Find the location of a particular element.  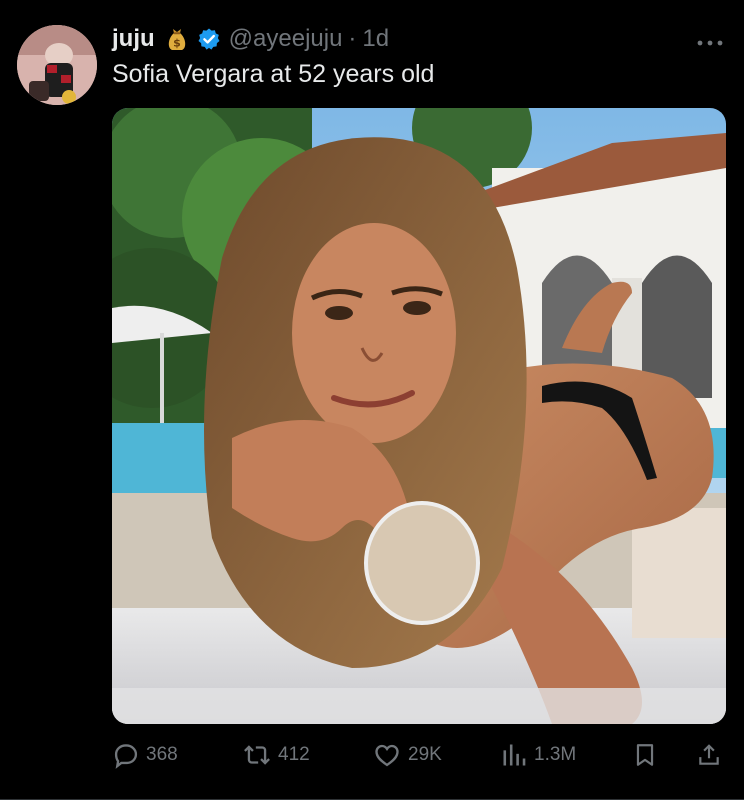

reply-button: 368 is located at coordinates (145, 755).